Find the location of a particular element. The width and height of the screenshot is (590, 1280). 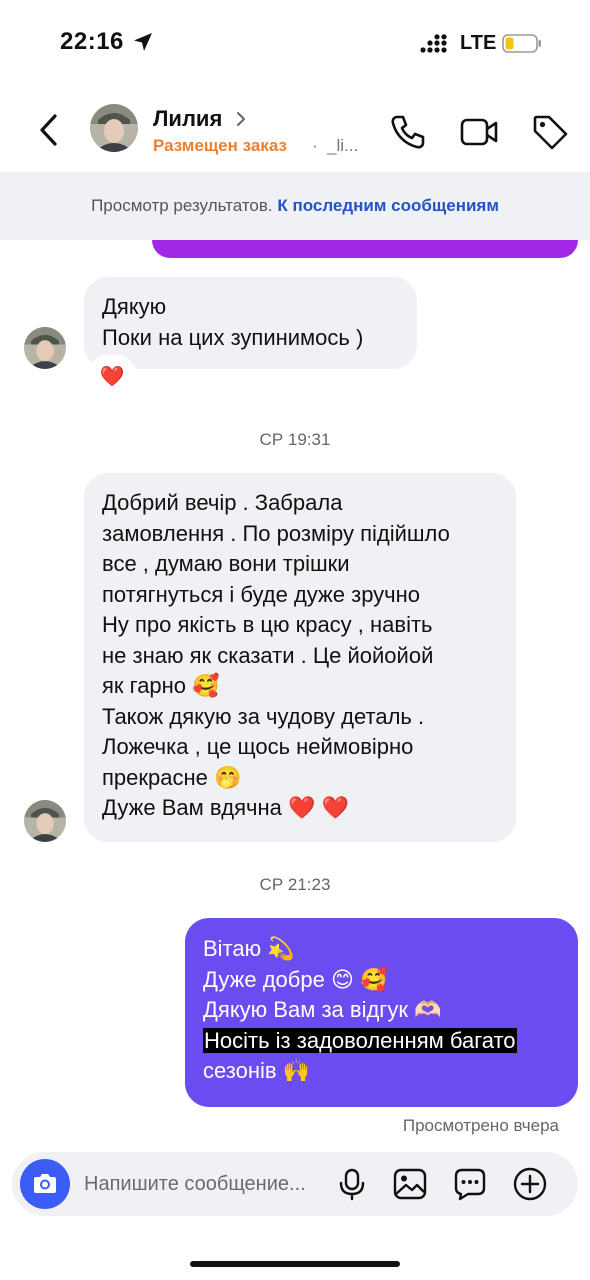

message-line: Ну про якість в цю красу , навіть is located at coordinates (267, 624).